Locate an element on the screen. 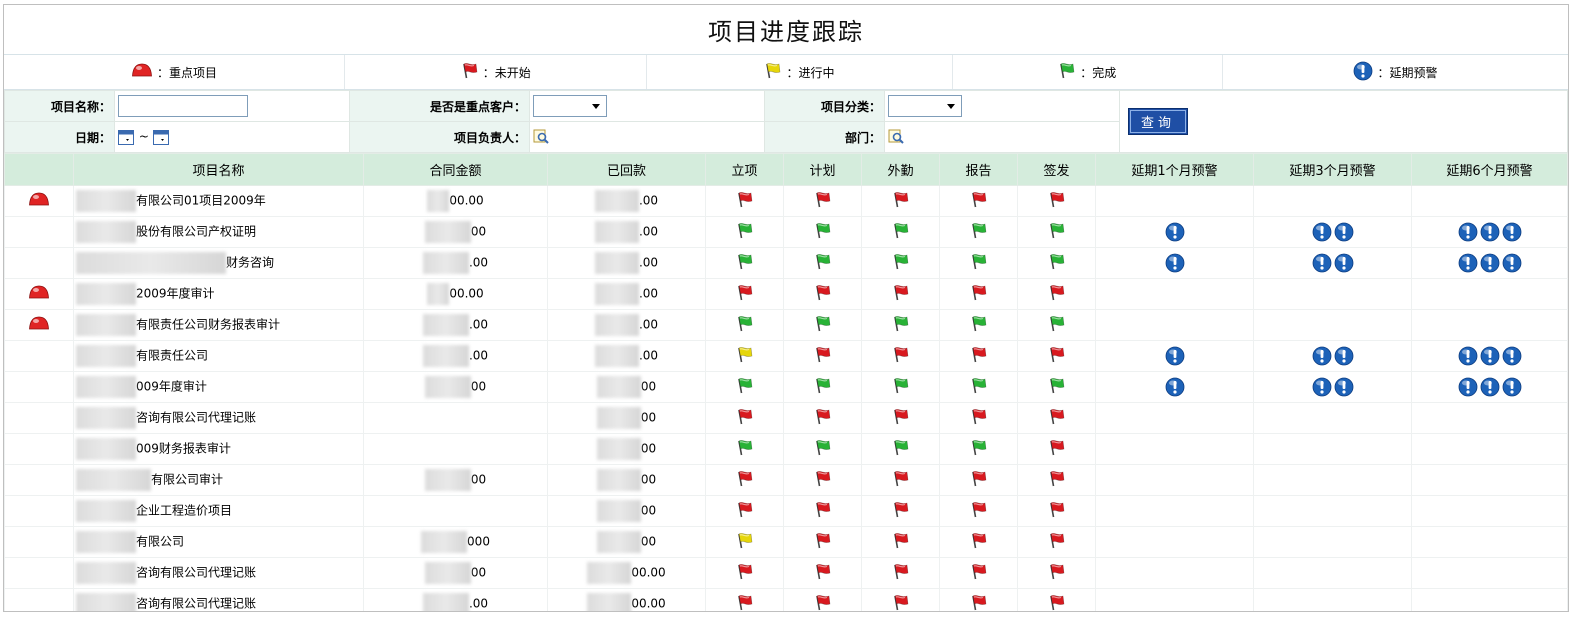 This screenshot has height=617, width=1594. contract-amount-text: 00 is located at coordinates (478, 231).